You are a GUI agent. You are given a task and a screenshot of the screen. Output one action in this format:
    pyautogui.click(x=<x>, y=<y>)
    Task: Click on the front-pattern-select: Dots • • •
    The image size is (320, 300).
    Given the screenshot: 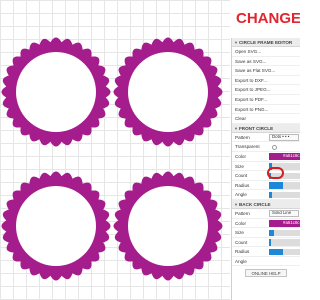 What is the action you would take?
    pyautogui.click(x=284, y=137)
    